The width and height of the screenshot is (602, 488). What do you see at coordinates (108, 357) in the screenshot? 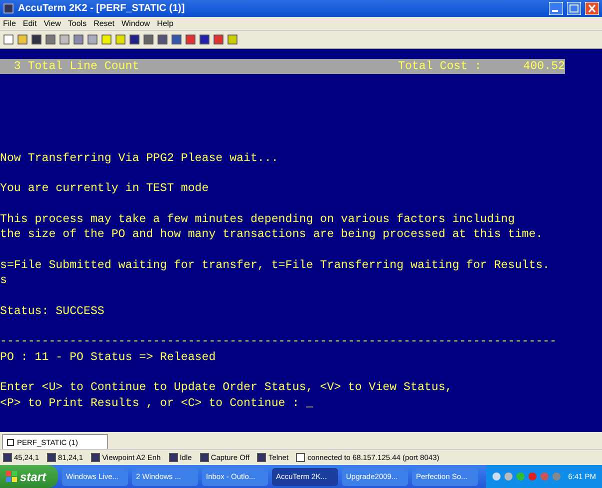
I see `terminal-line: PO : 11 - PO Status => Released` at bounding box center [108, 357].